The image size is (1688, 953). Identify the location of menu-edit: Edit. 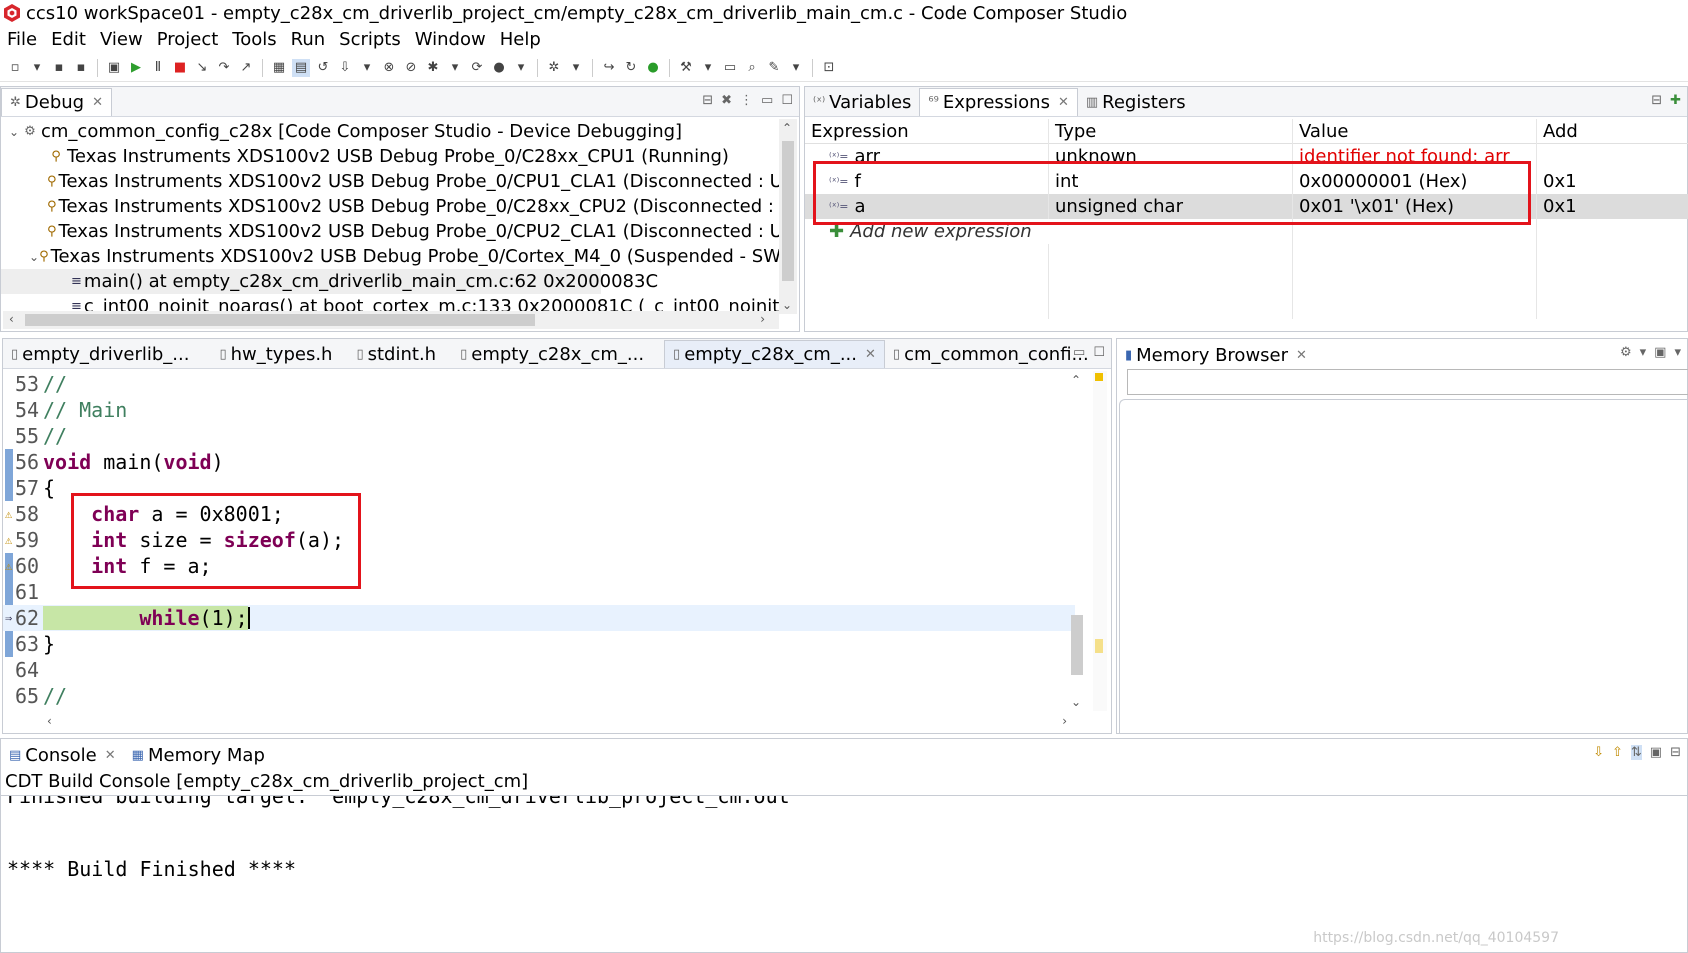
(68, 39).